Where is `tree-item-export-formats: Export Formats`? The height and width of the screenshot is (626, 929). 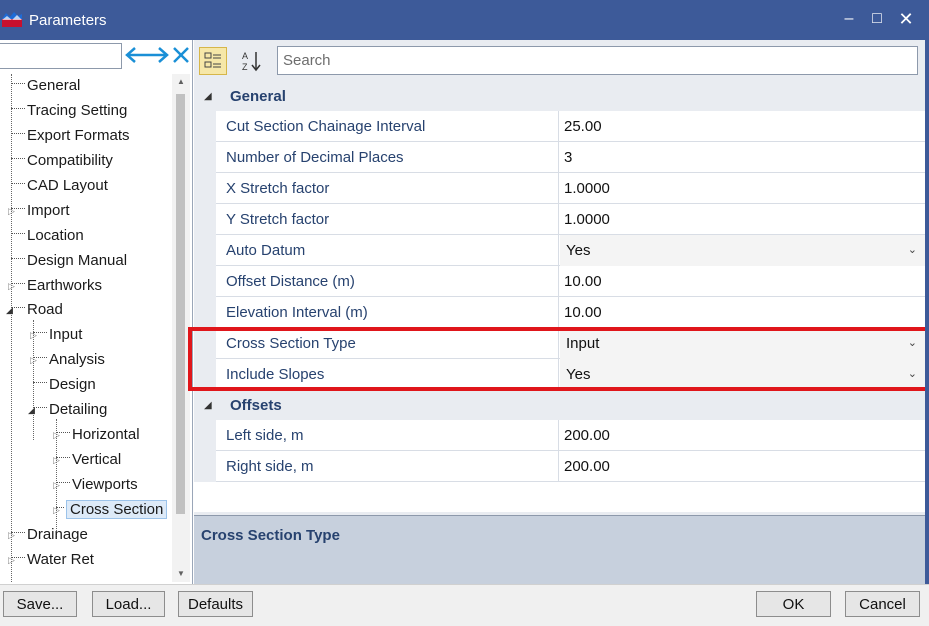 tree-item-export-formats: Export Formats is located at coordinates (70, 136).